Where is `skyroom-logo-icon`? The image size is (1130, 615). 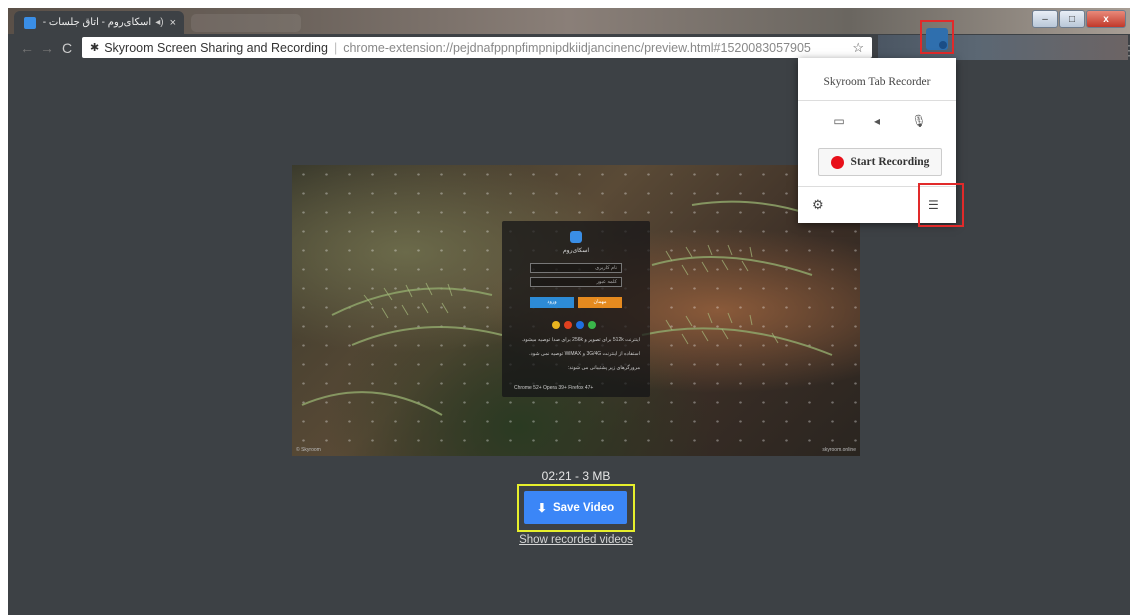
skyroom-logo-icon is located at coordinates (576, 237).